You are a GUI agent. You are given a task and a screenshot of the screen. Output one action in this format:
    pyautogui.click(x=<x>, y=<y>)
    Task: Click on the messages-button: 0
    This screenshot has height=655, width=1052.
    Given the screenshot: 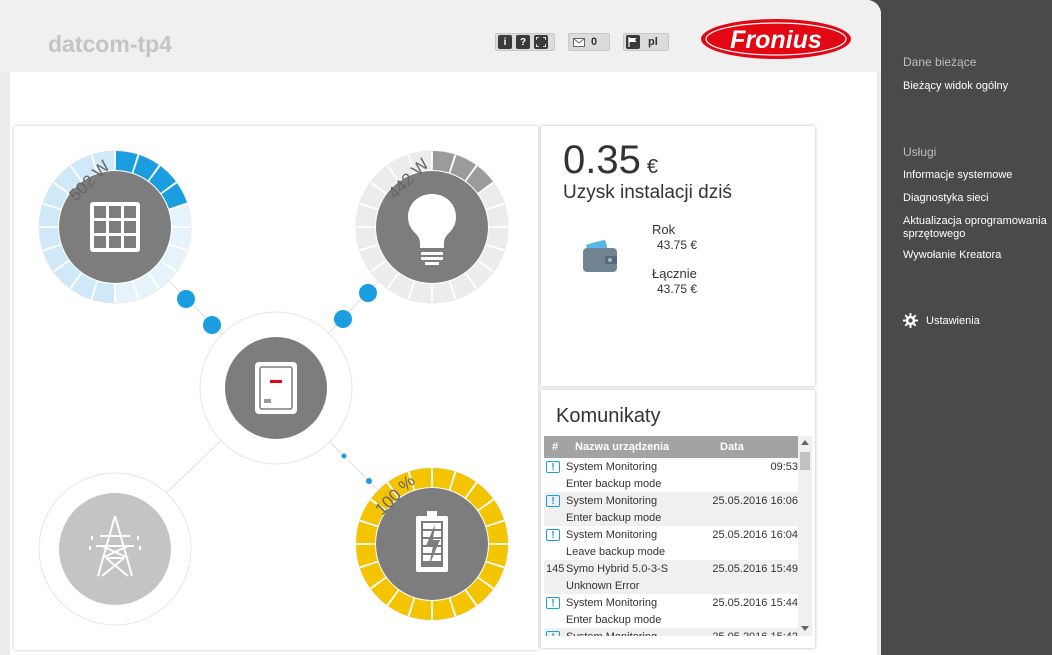 What is the action you would take?
    pyautogui.click(x=589, y=42)
    